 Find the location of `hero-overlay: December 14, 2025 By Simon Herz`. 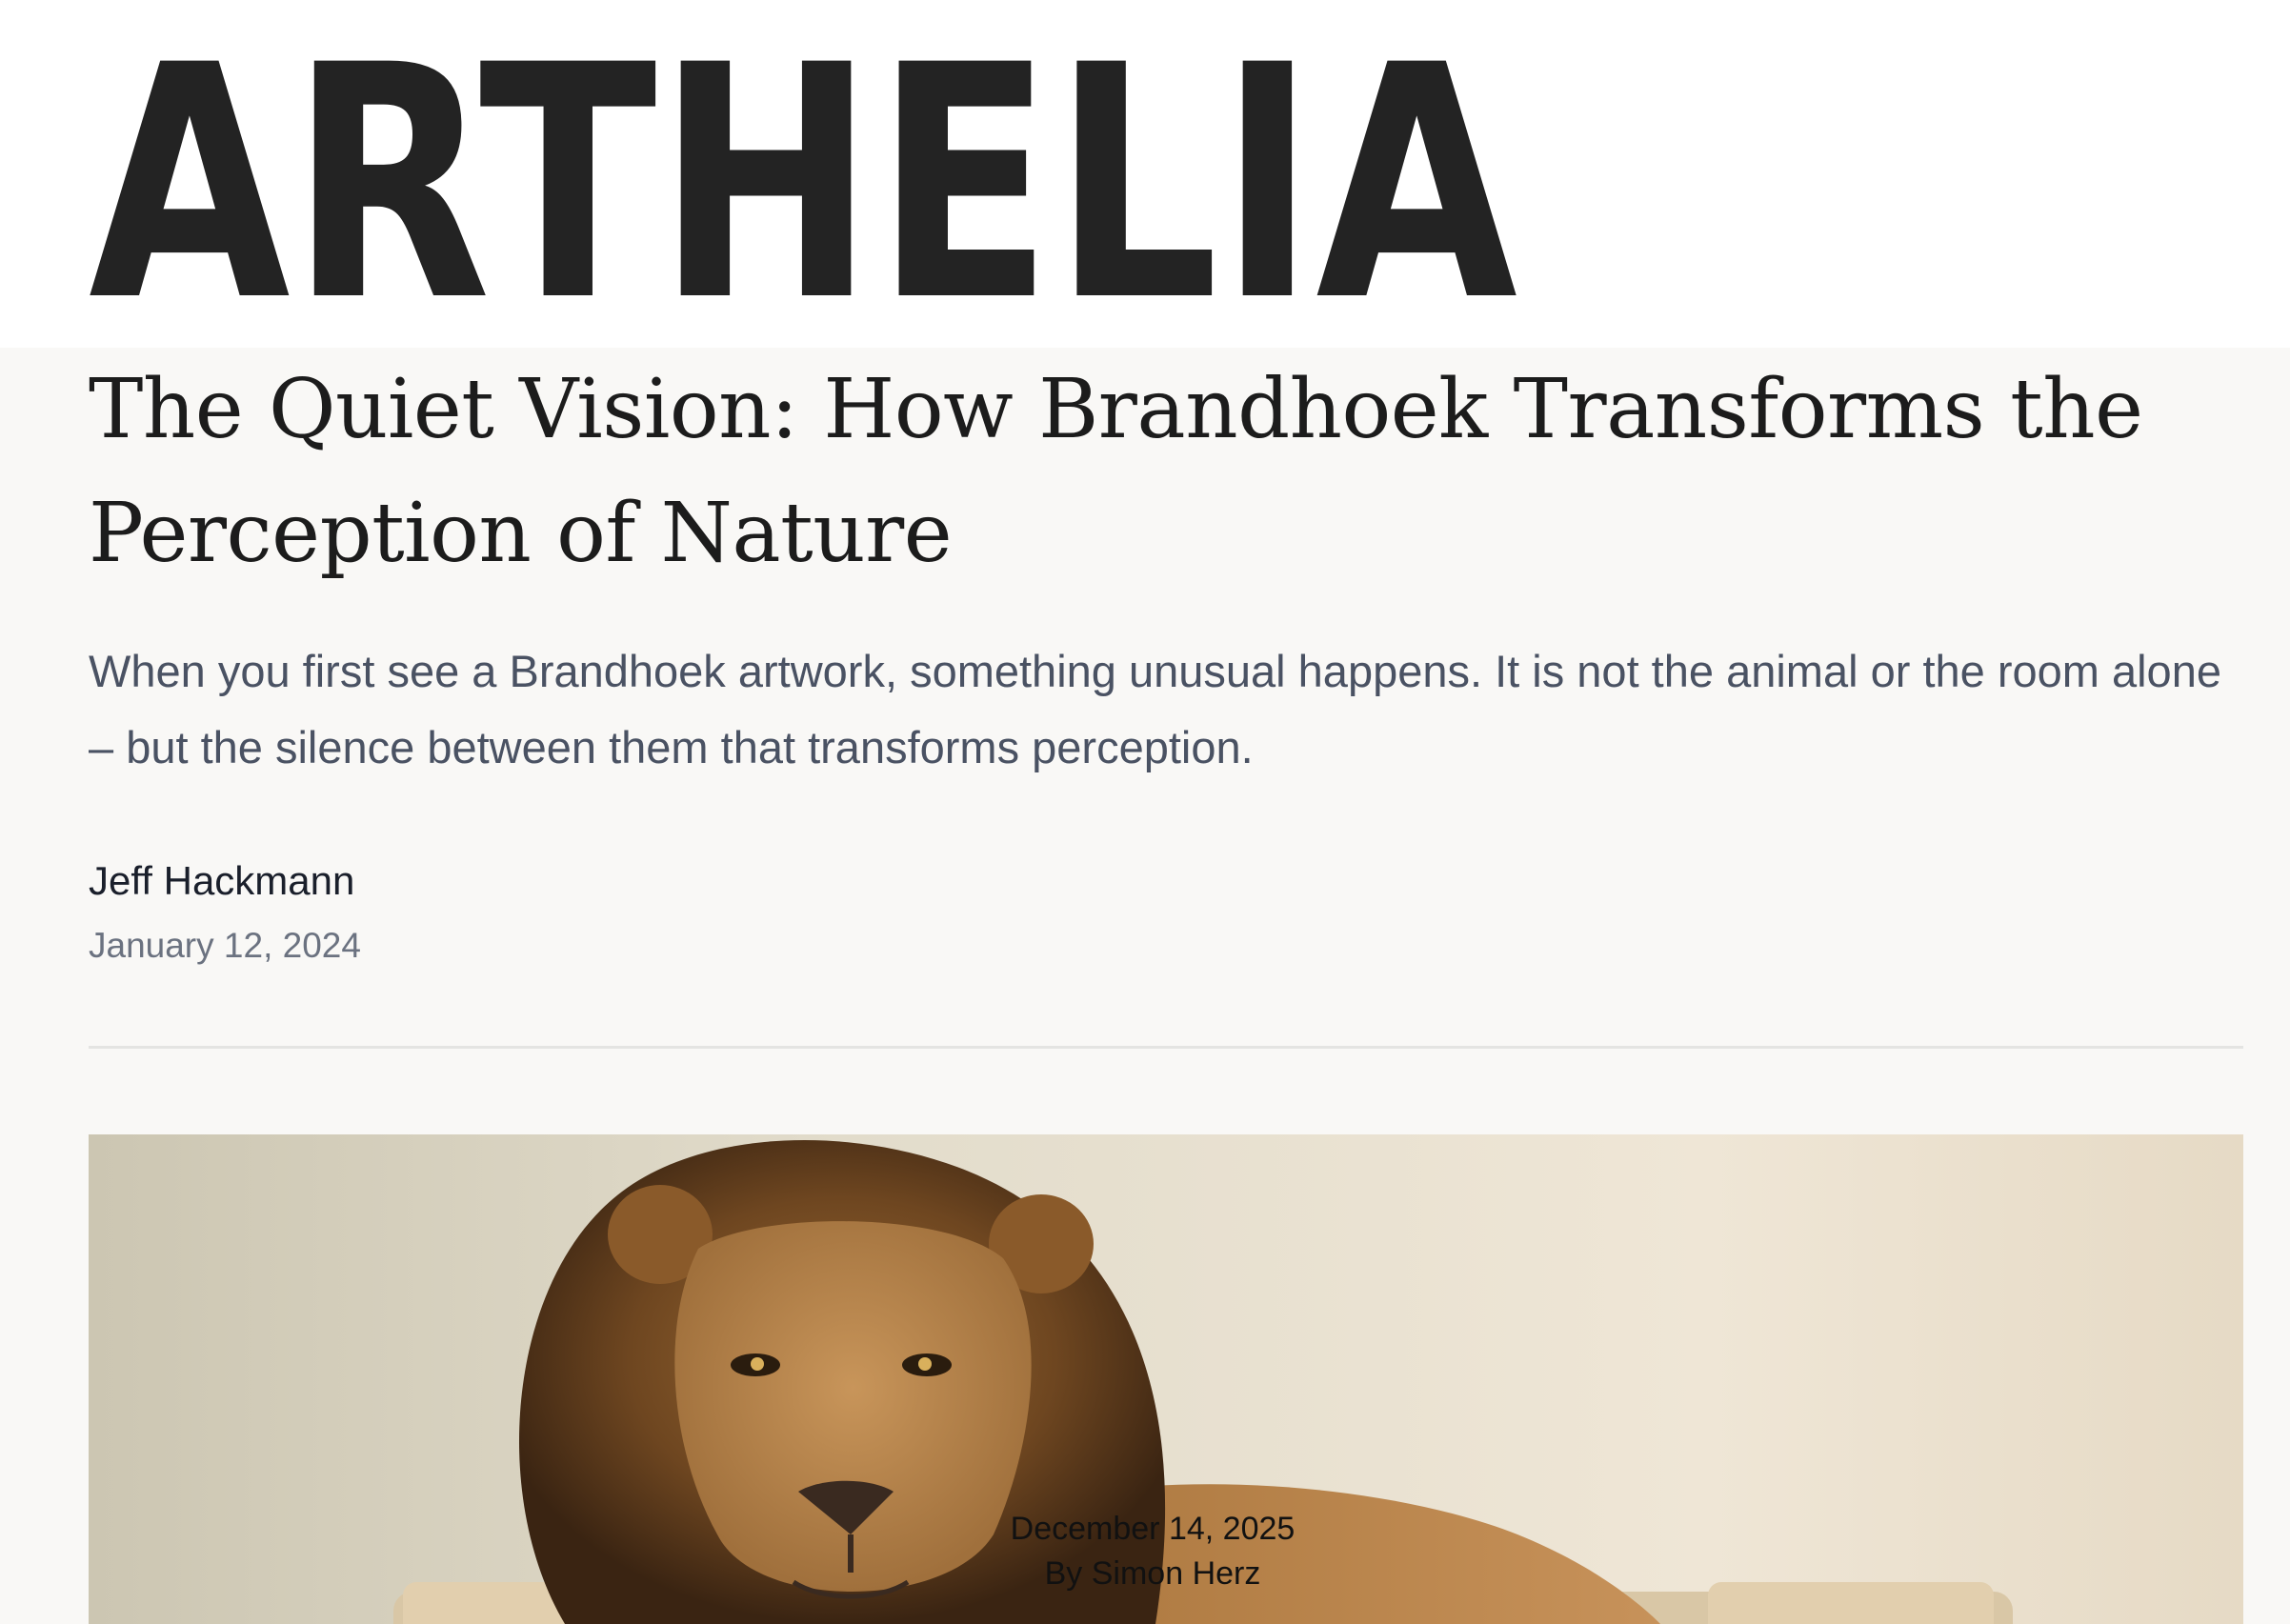

hero-overlay: December 14, 2025 By Simon Herz is located at coordinates (1145, 1551).